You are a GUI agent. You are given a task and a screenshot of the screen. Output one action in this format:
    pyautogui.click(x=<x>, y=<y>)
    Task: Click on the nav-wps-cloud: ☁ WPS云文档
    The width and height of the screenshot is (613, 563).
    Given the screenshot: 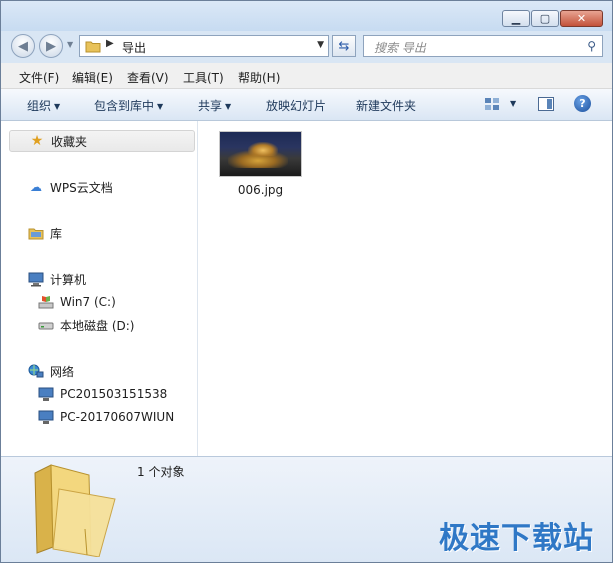 What is the action you would take?
    pyautogui.click(x=70, y=187)
    